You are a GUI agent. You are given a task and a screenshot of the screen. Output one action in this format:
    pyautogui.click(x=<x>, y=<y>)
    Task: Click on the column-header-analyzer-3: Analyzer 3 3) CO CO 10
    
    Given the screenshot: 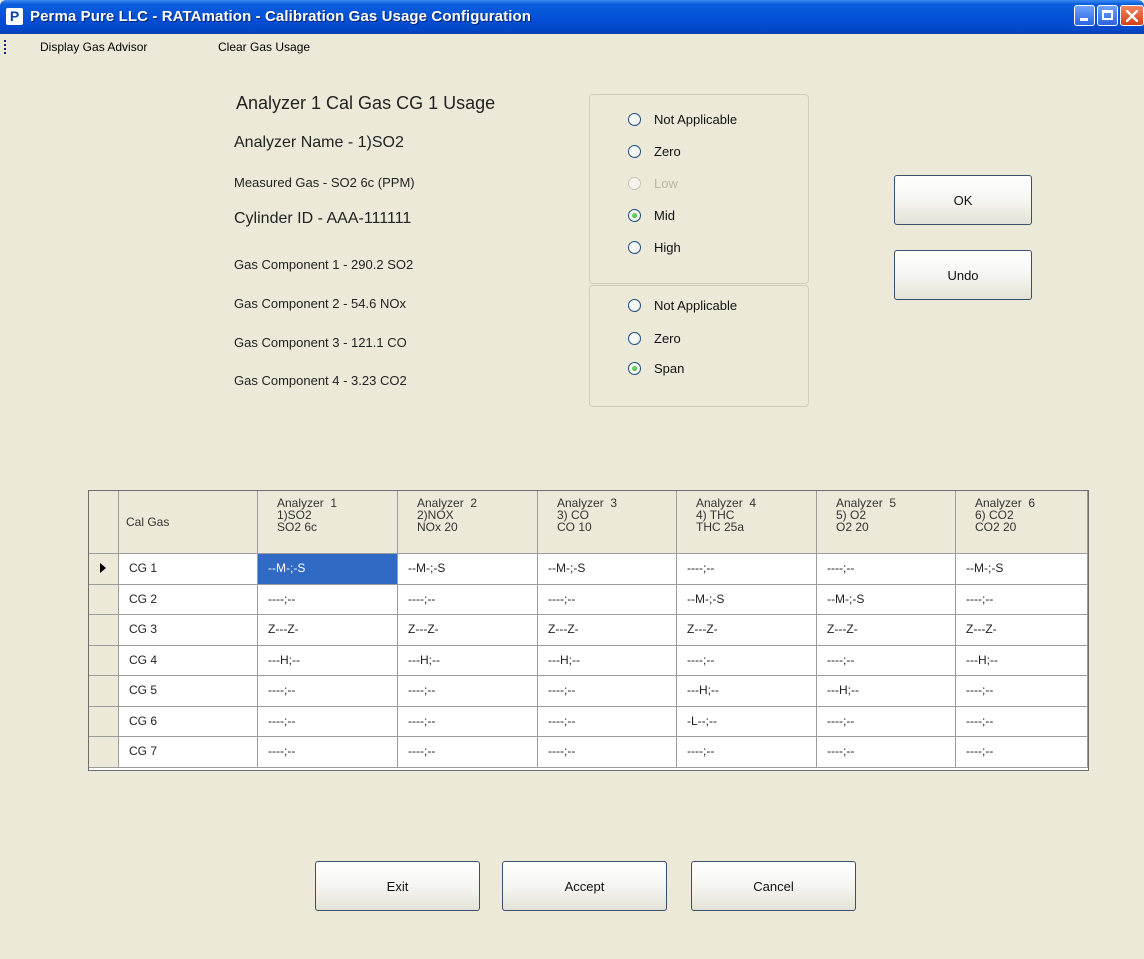 What is the action you would take?
    pyautogui.click(x=607, y=522)
    